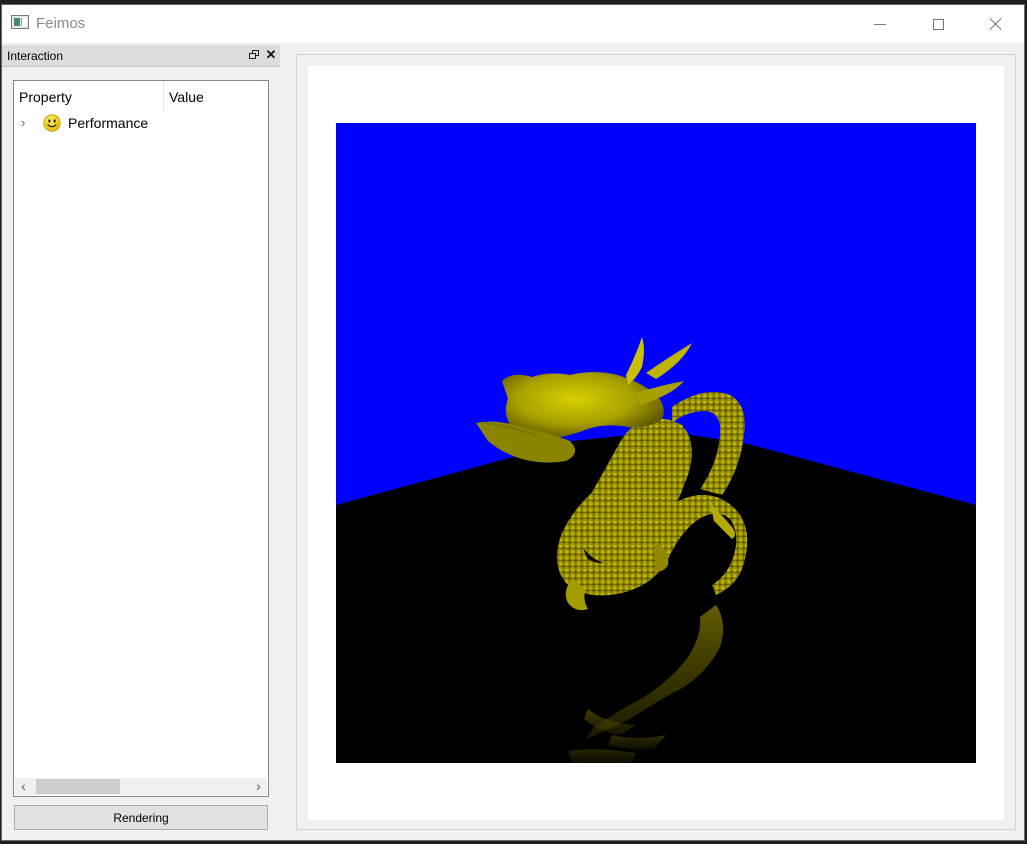 The image size is (1027, 844). I want to click on chevron-right-icon: ›, so click(26, 123).